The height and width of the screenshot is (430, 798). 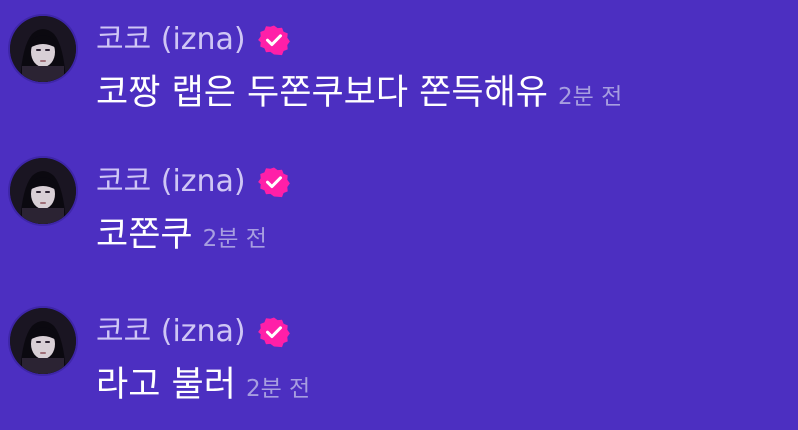 What do you see at coordinates (144, 235) in the screenshot?
I see `message-text: 코쫀쿠` at bounding box center [144, 235].